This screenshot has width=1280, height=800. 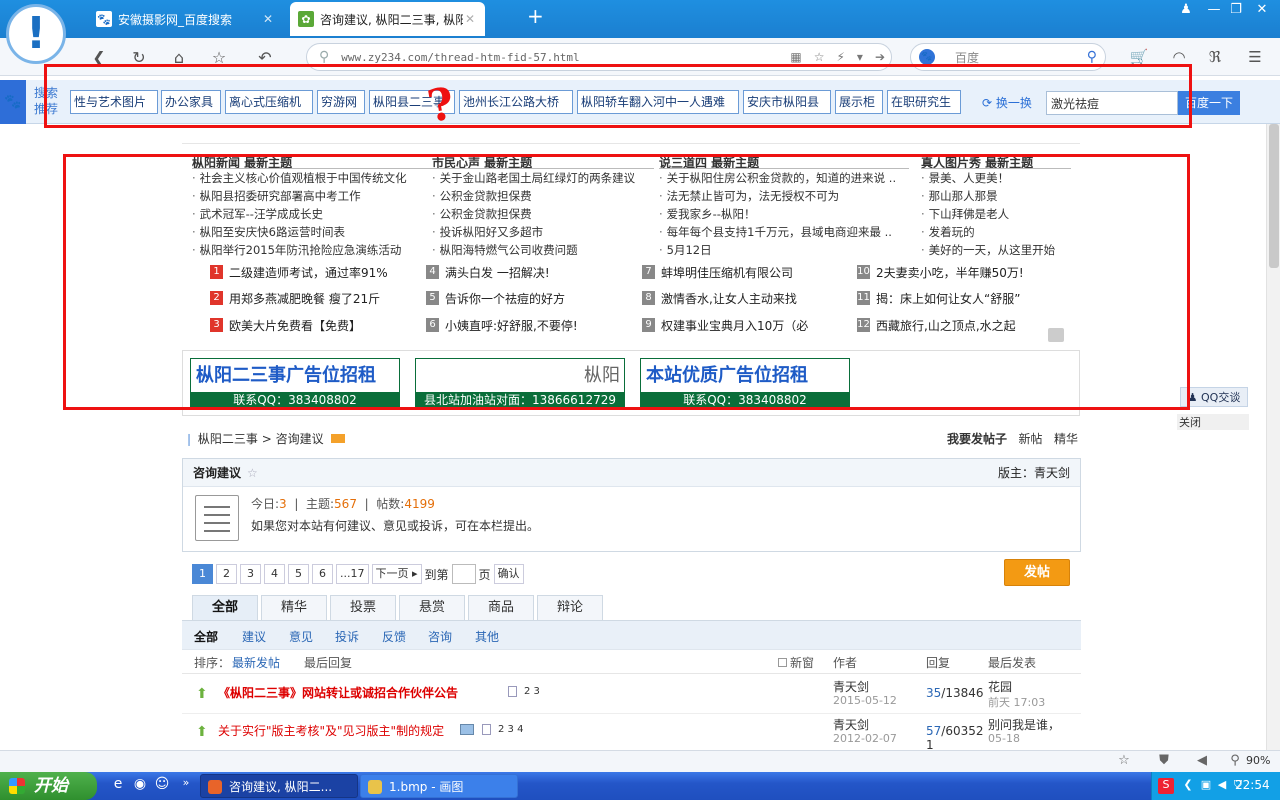 What do you see at coordinates (396, 574) in the screenshot?
I see `next-page-button: 下一页 ▸` at bounding box center [396, 574].